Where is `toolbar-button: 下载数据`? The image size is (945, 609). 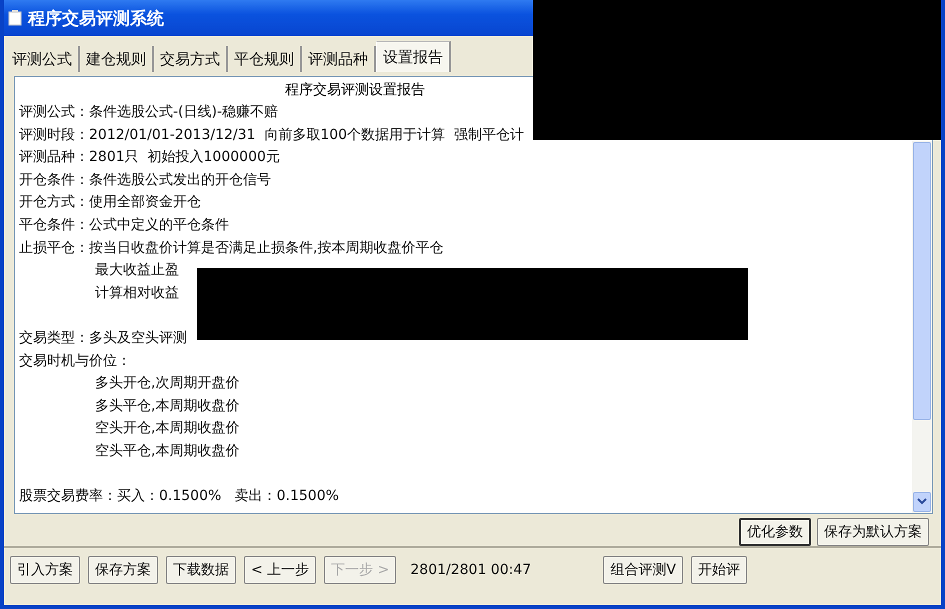 toolbar-button: 下载数据 is located at coordinates (201, 570).